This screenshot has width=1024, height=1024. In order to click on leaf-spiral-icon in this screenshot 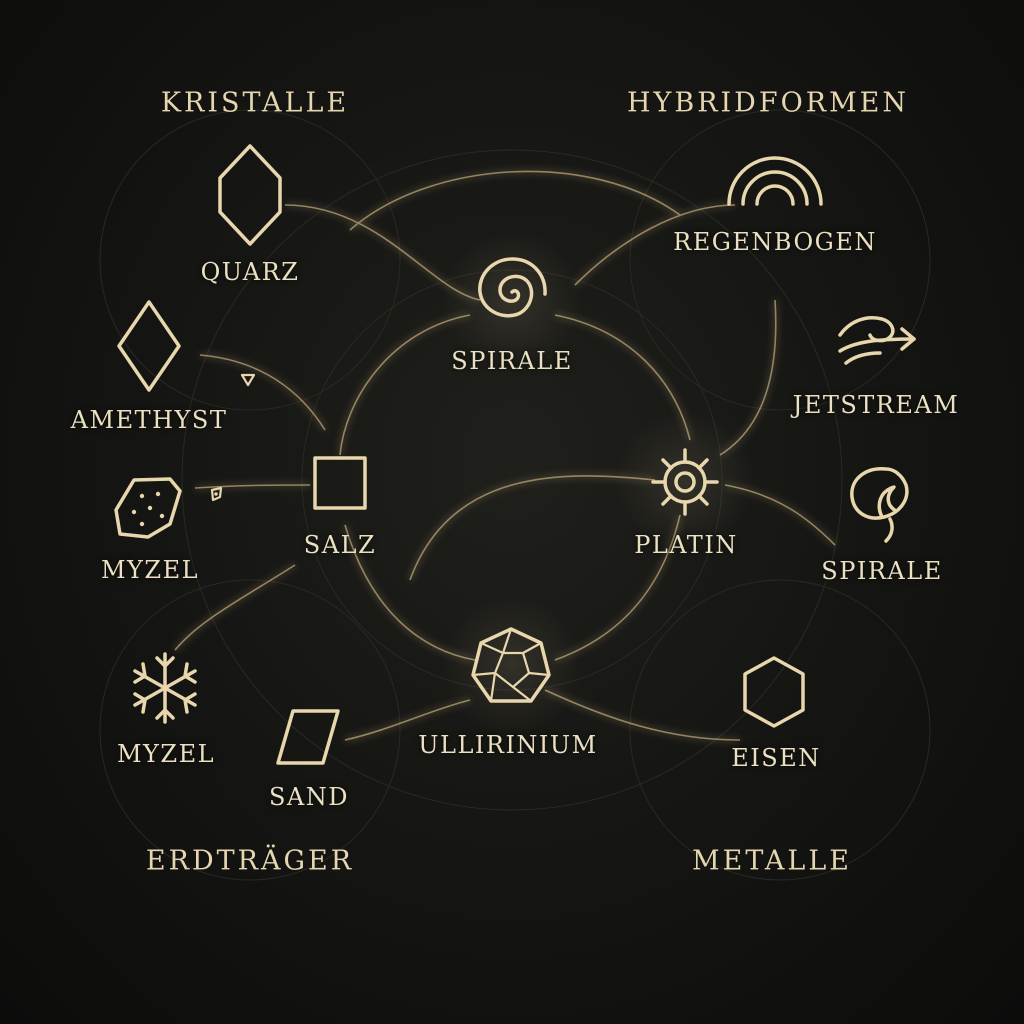, I will do `click(882, 505)`.